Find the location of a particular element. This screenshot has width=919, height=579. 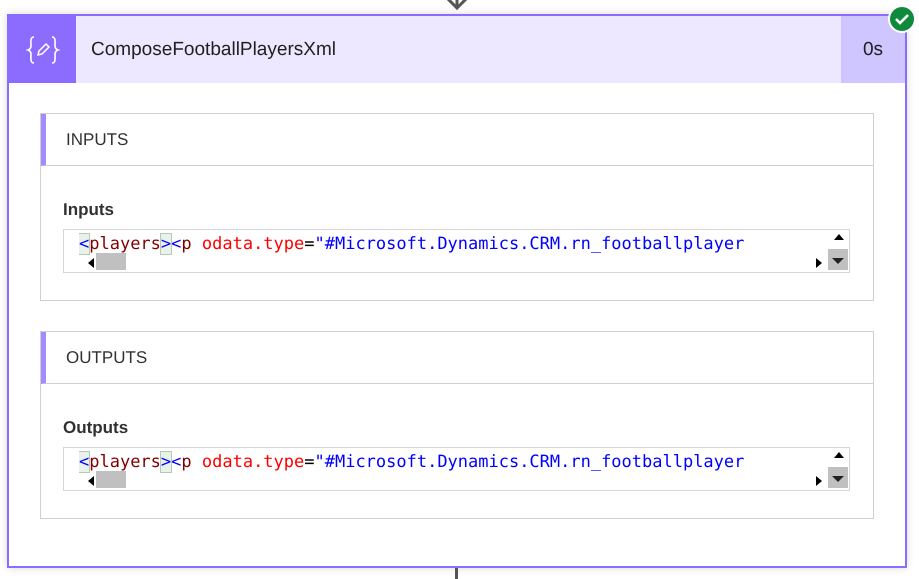

action-title: ComposeFootballPlayersXml is located at coordinates (213, 49).